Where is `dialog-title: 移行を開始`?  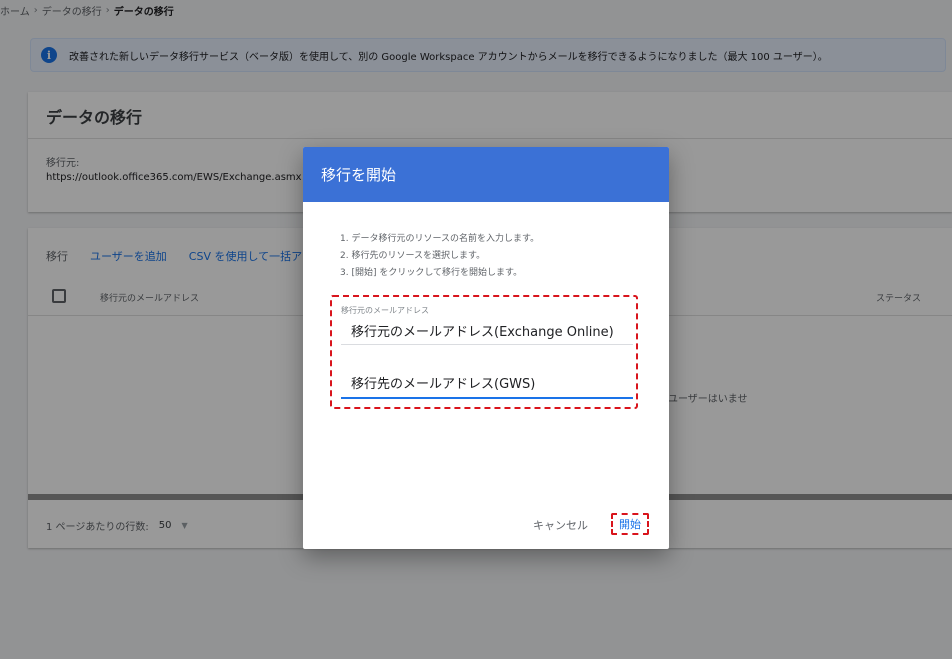 dialog-title: 移行を開始 is located at coordinates (359, 175).